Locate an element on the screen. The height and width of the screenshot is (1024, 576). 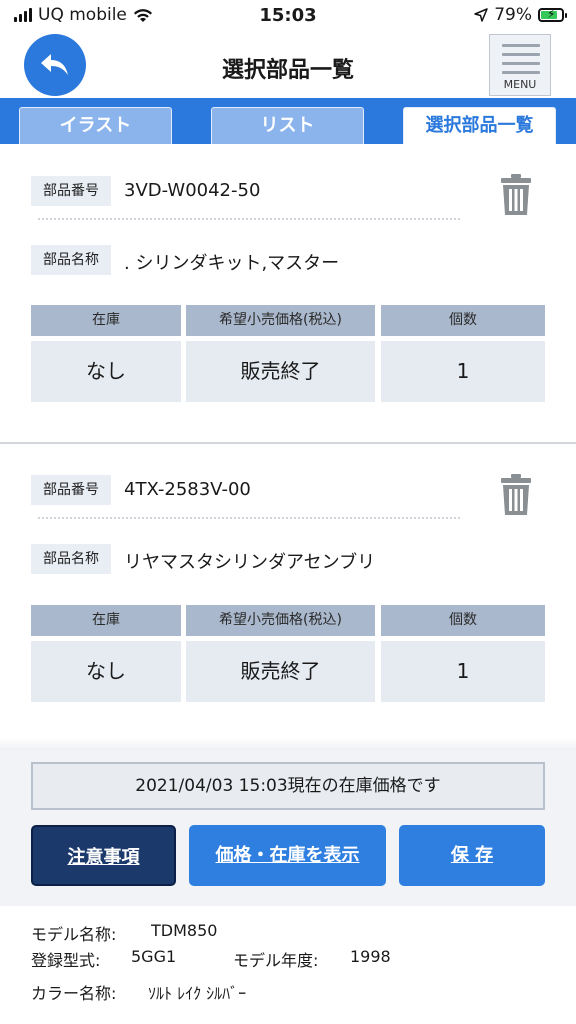
part-name-value: リヤマスタシリンダアセンブリ is located at coordinates (250, 562).